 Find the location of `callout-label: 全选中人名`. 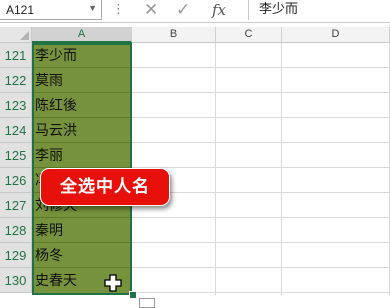

callout-label: 全选中人名 is located at coordinates (105, 187).